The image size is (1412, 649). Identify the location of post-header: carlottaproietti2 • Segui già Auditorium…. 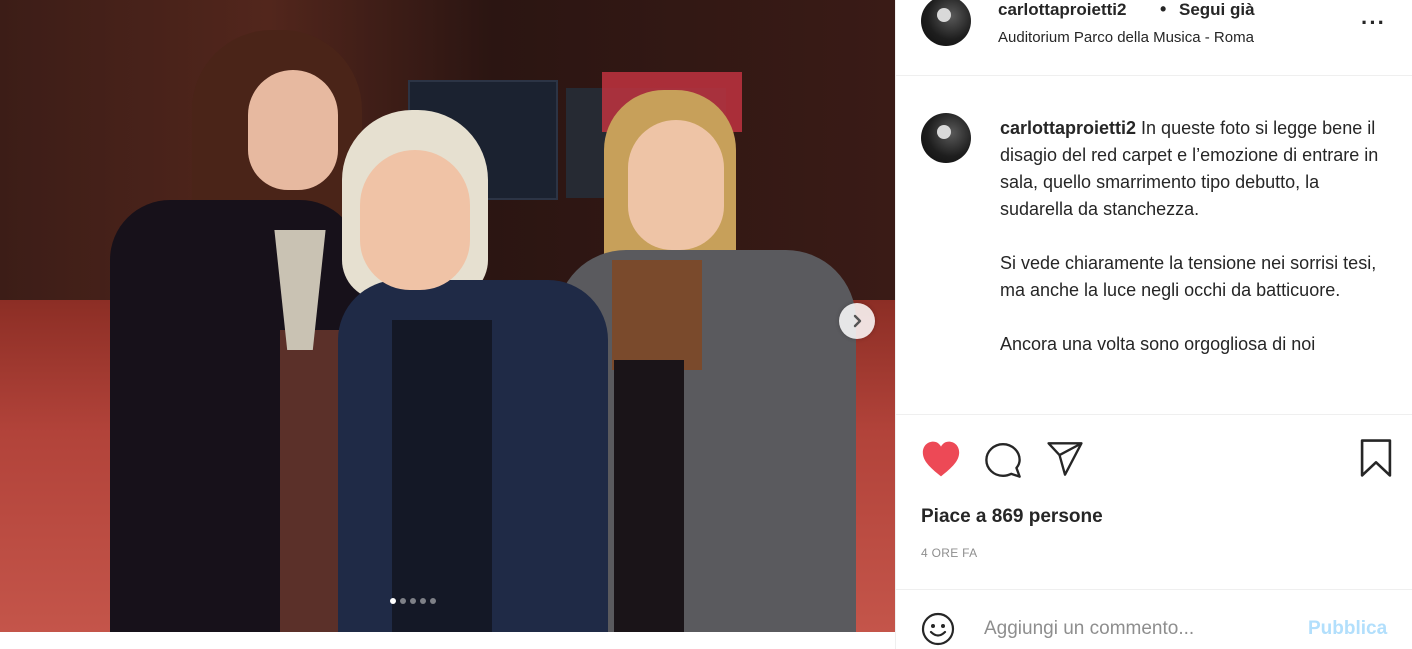
(1154, 38).